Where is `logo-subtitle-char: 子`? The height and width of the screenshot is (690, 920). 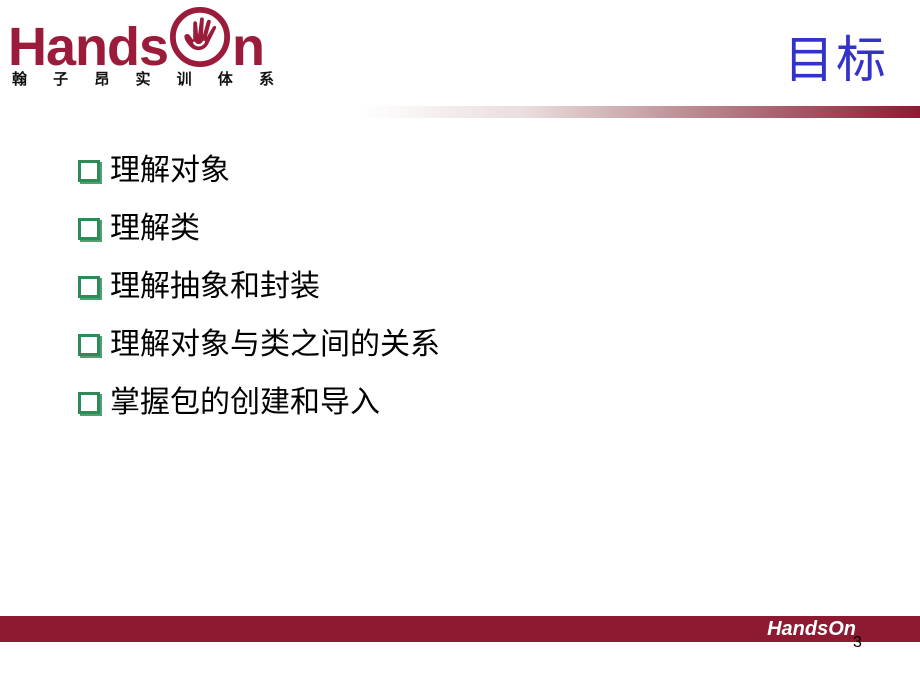 logo-subtitle-char: 子 is located at coordinates (61, 79).